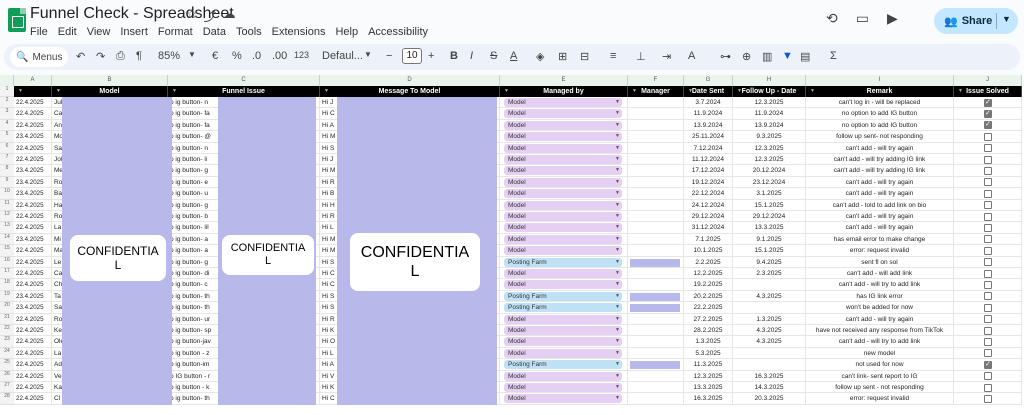 The image size is (1024, 415). What do you see at coordinates (880, 217) in the screenshot?
I see `remark-cell: can't add - will try again` at bounding box center [880, 217].